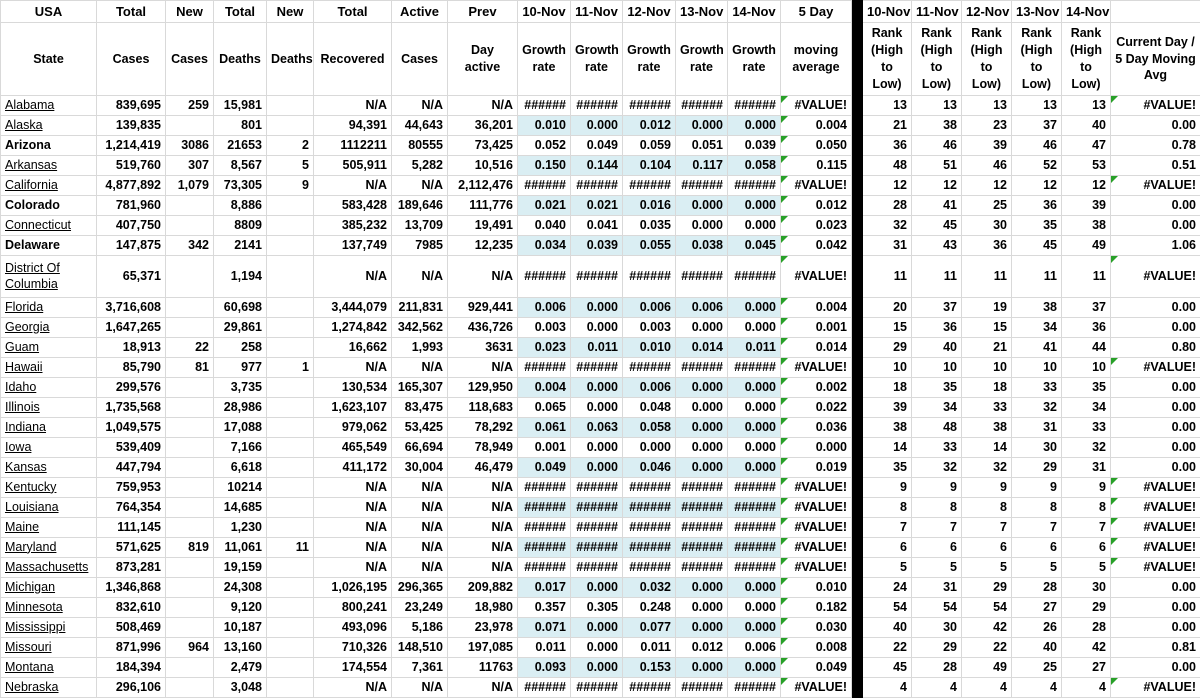 The image size is (1200, 698). What do you see at coordinates (816, 348) in the screenshot?
I see `cell-moving-average: 0.014` at bounding box center [816, 348].